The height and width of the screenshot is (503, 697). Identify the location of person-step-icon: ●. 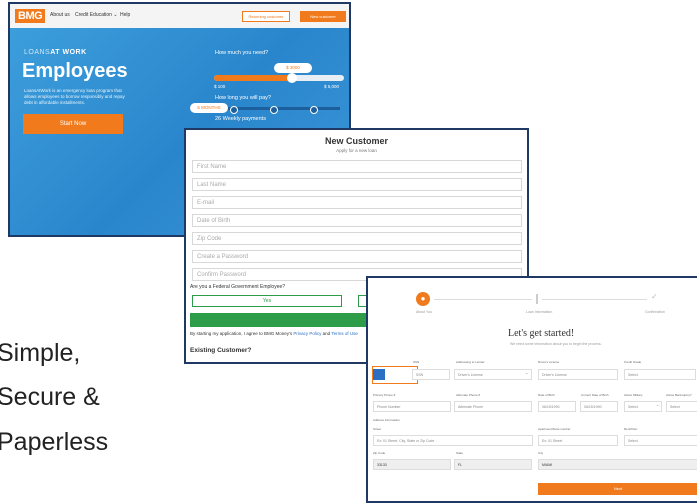
(423, 299).